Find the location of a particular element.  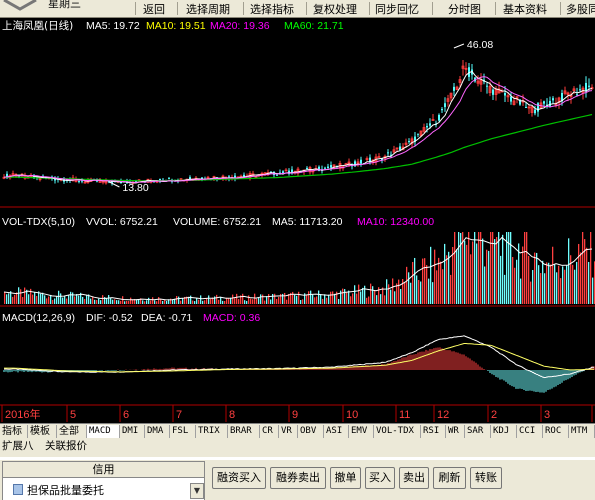

refresh-button: 刷新 is located at coordinates (449, 478).